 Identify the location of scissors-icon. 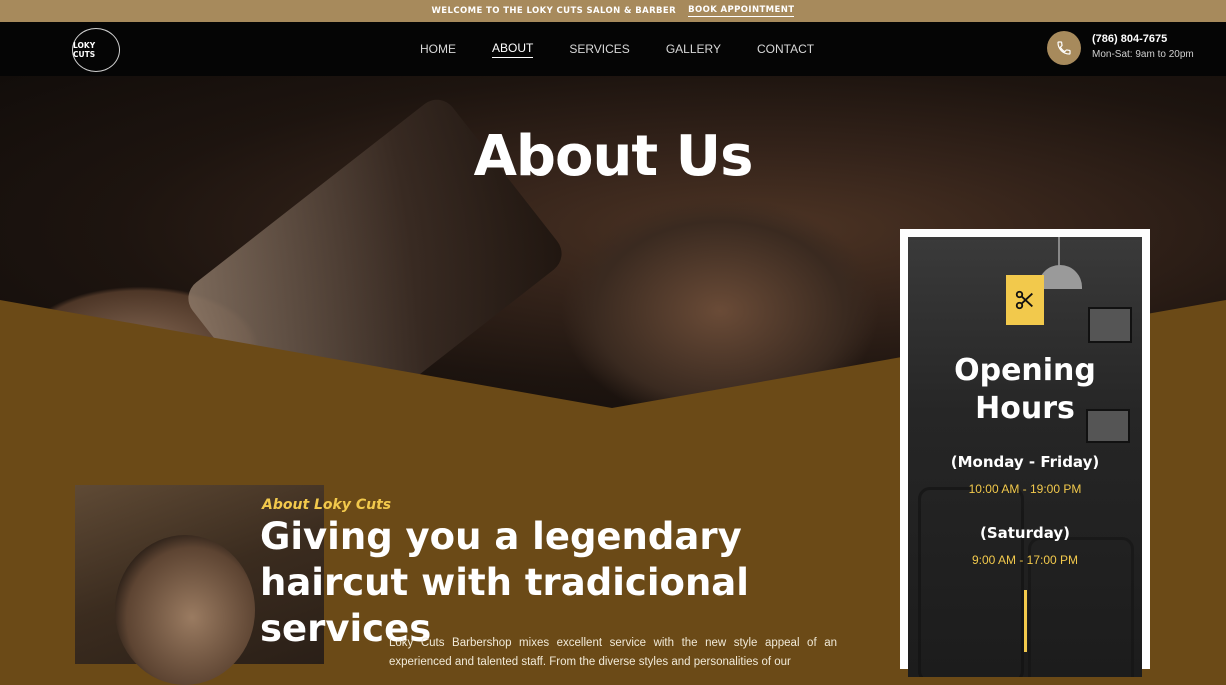
(1025, 300).